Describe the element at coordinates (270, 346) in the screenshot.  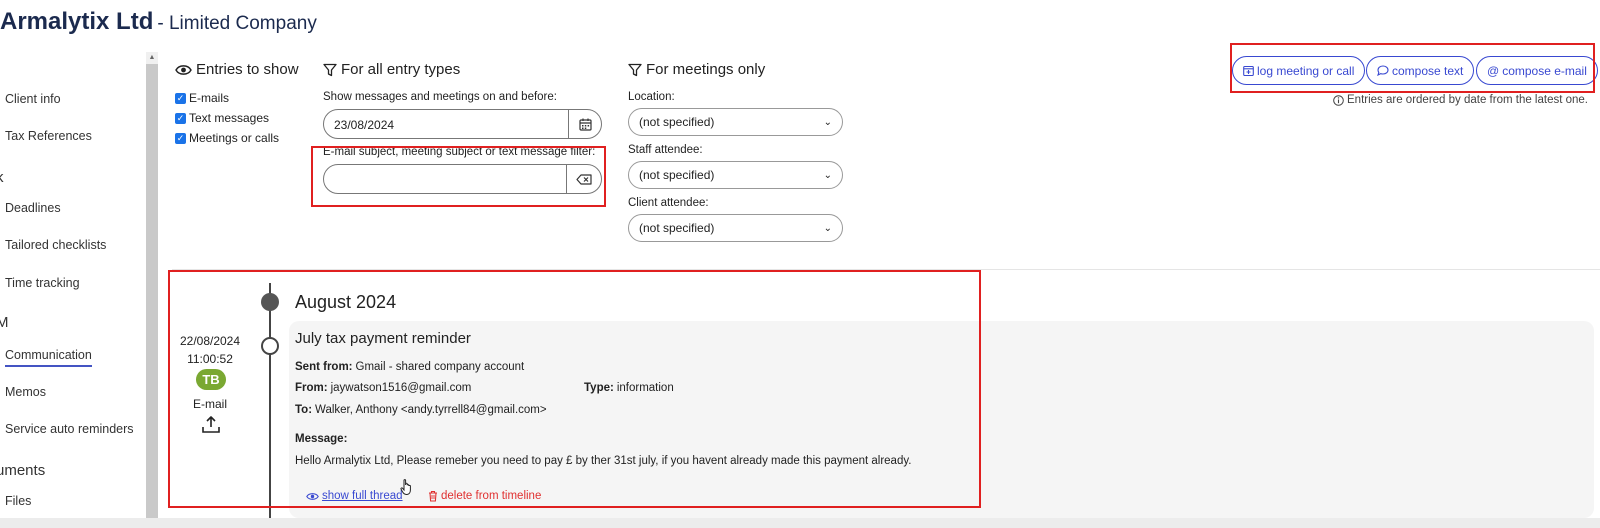
I see `timeline-entry-marker` at that location.